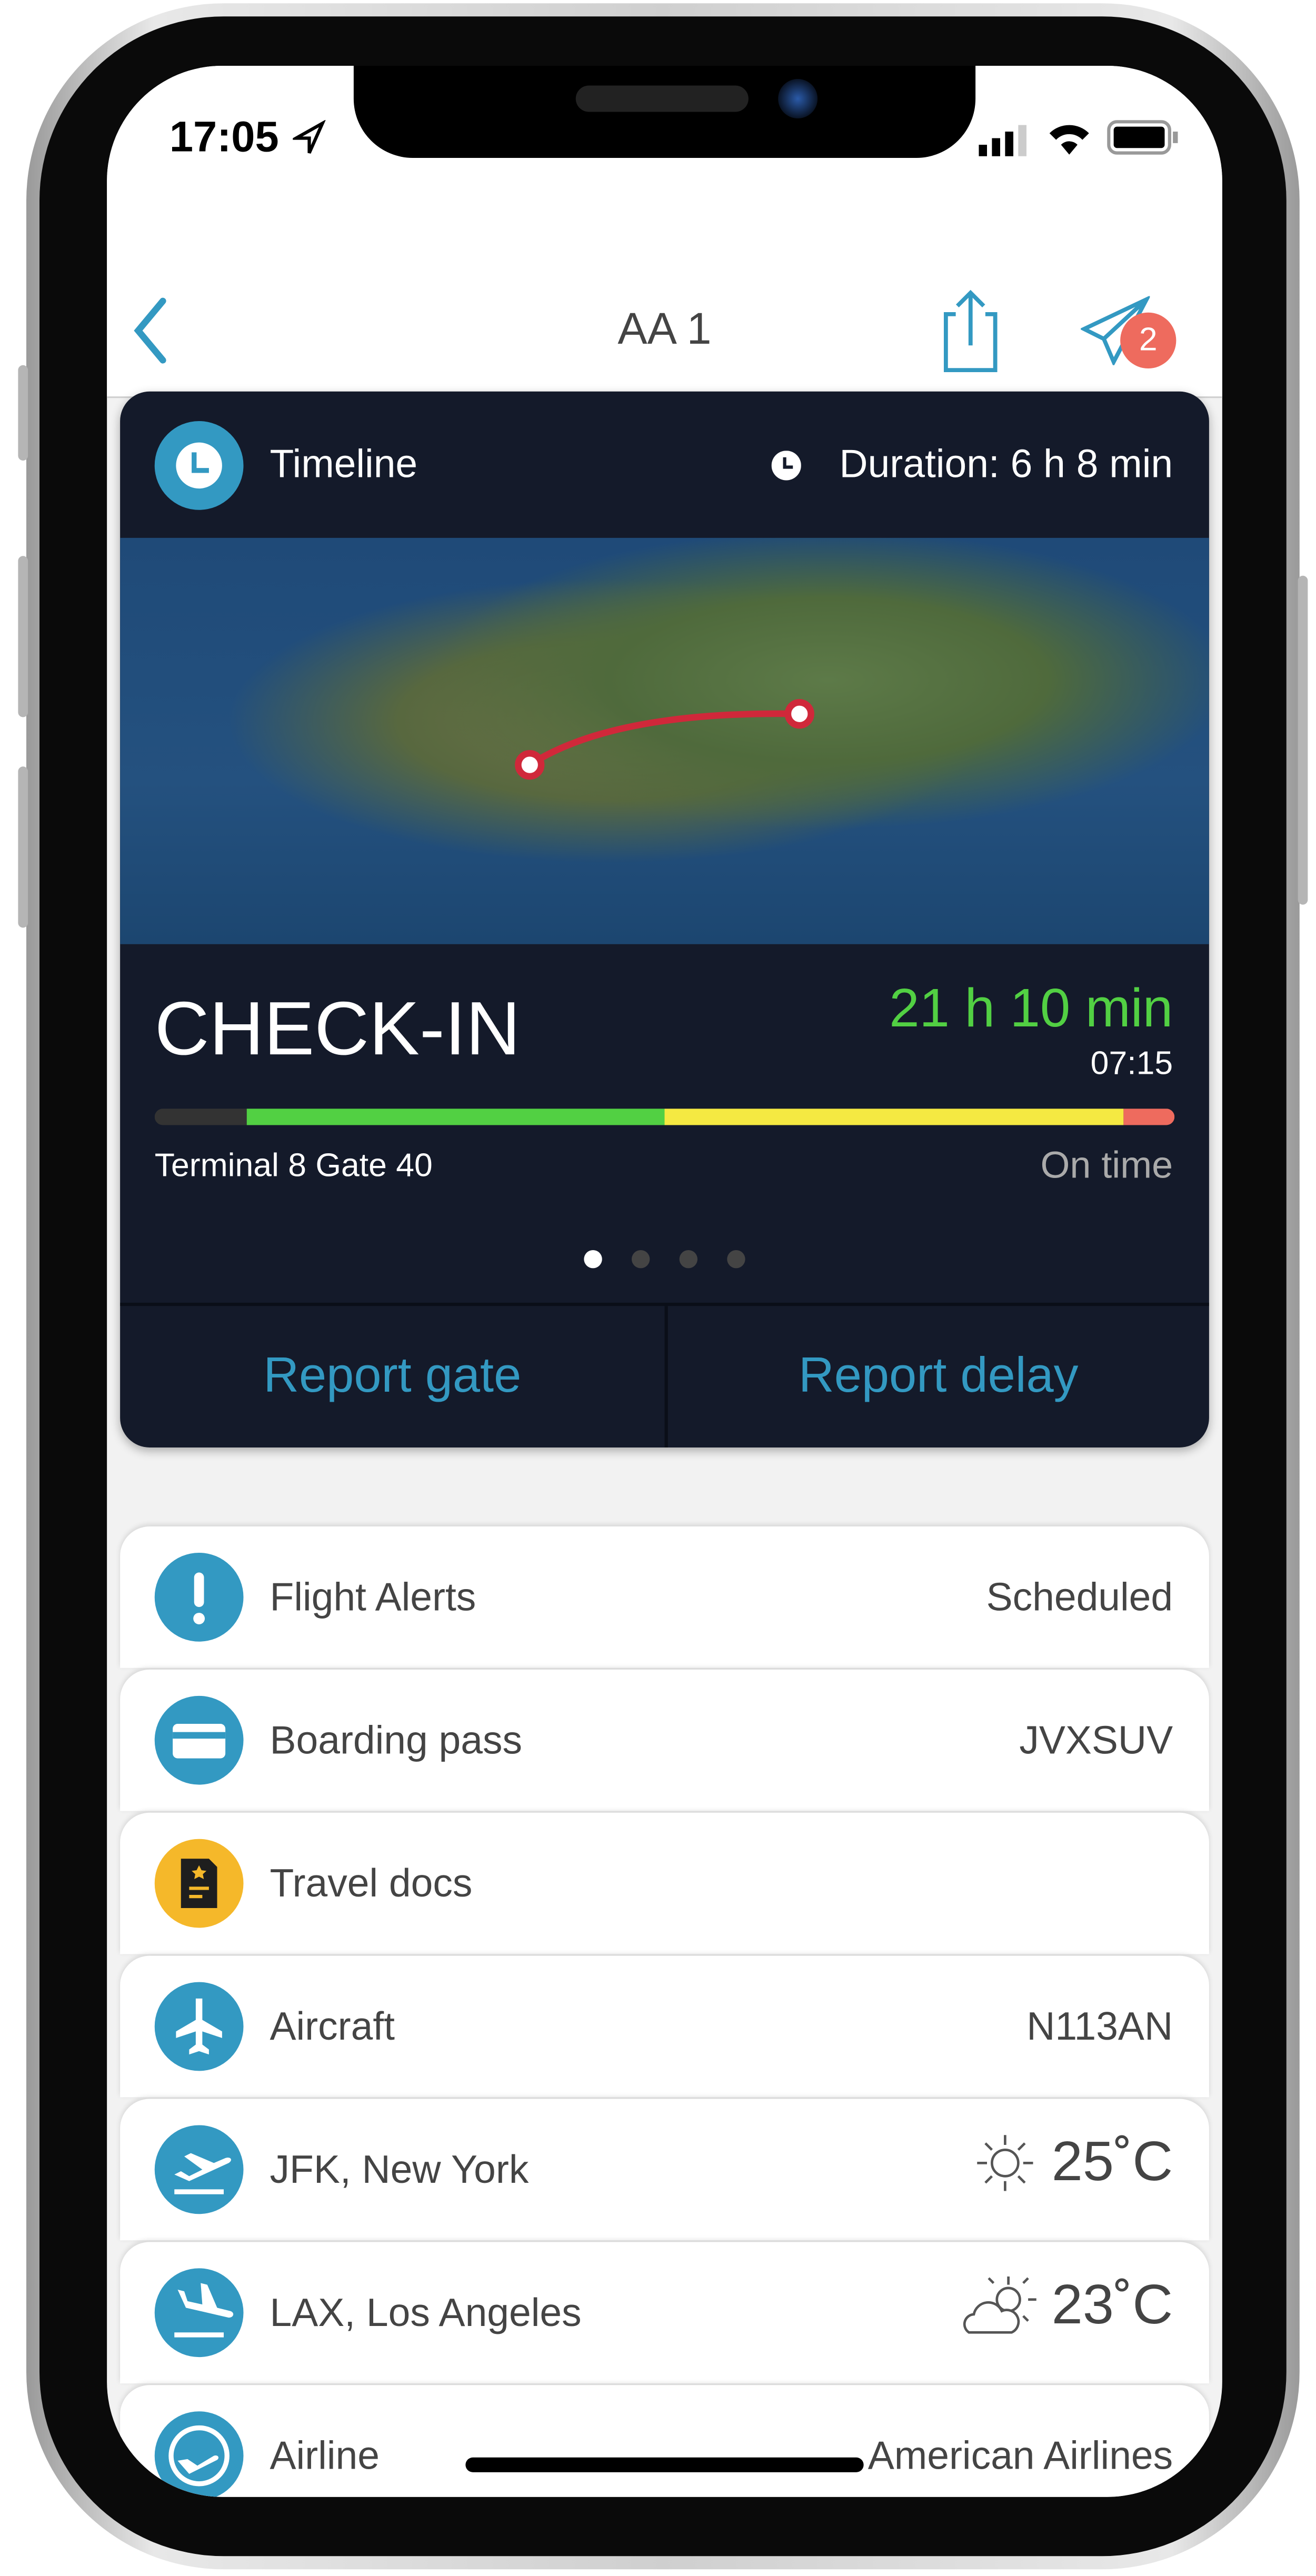  Describe the element at coordinates (199, 2313) in the screenshot. I see `landing-icon` at that location.